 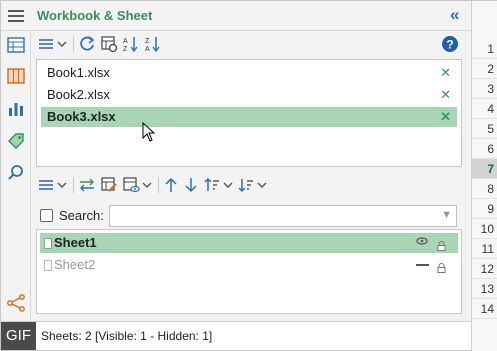 I want to click on row-number: 7, so click(x=484, y=169).